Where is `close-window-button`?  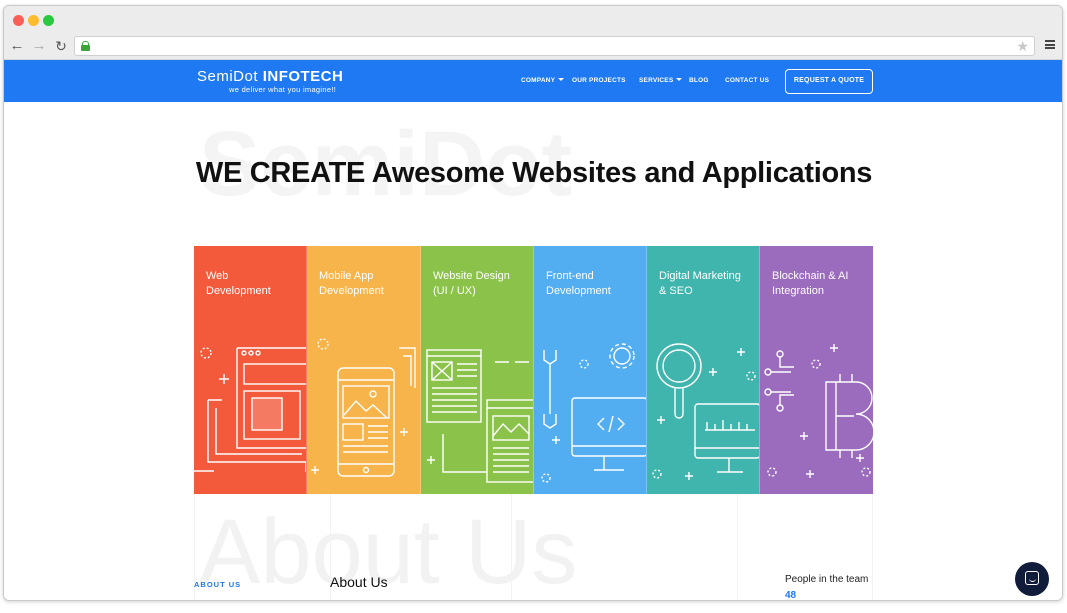 close-window-button is located at coordinates (18, 20).